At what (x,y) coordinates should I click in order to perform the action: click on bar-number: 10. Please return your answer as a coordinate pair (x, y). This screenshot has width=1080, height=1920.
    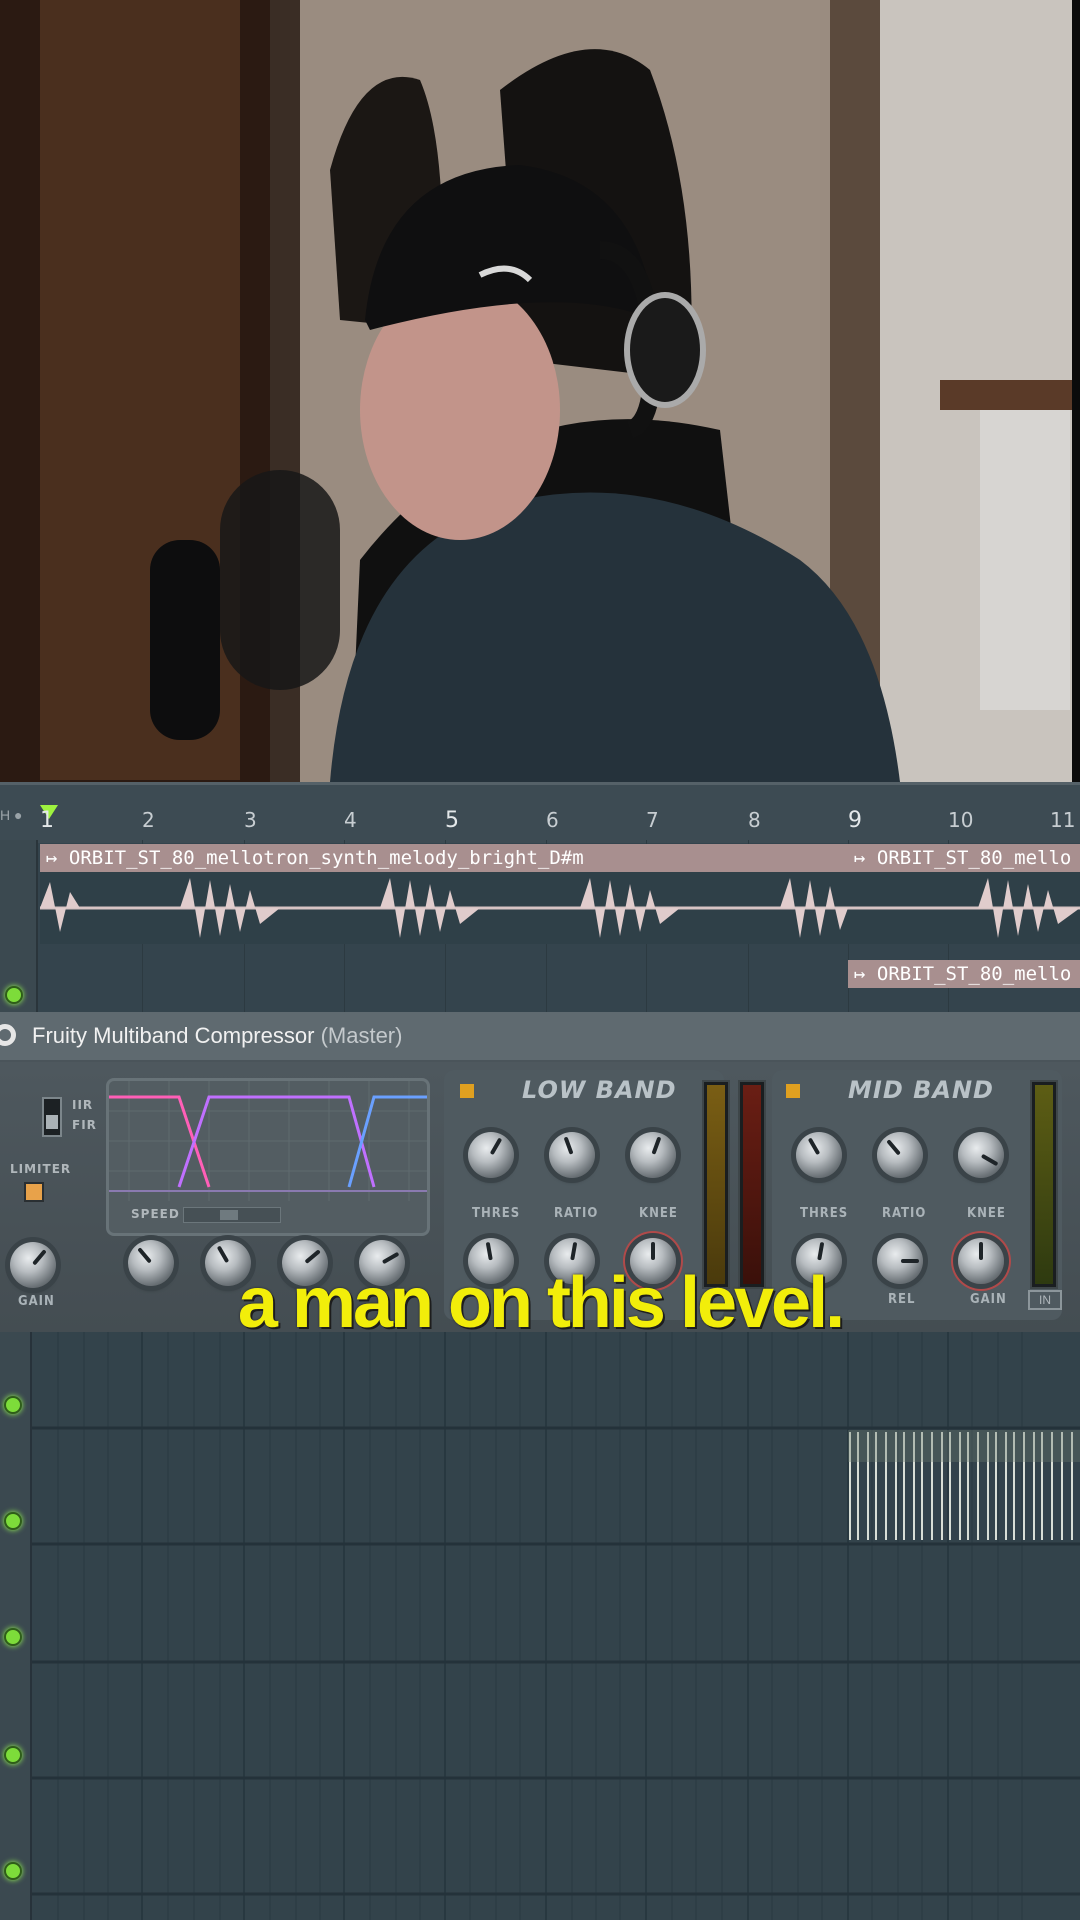
    Looking at the image, I should click on (961, 820).